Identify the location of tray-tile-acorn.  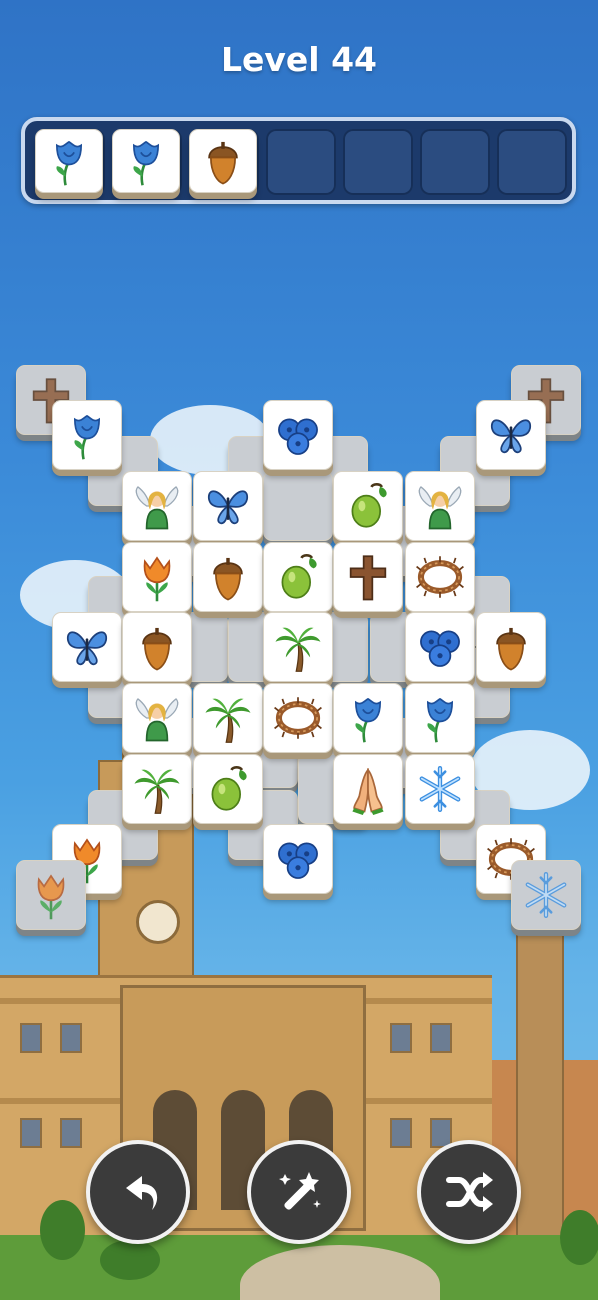
(223, 161).